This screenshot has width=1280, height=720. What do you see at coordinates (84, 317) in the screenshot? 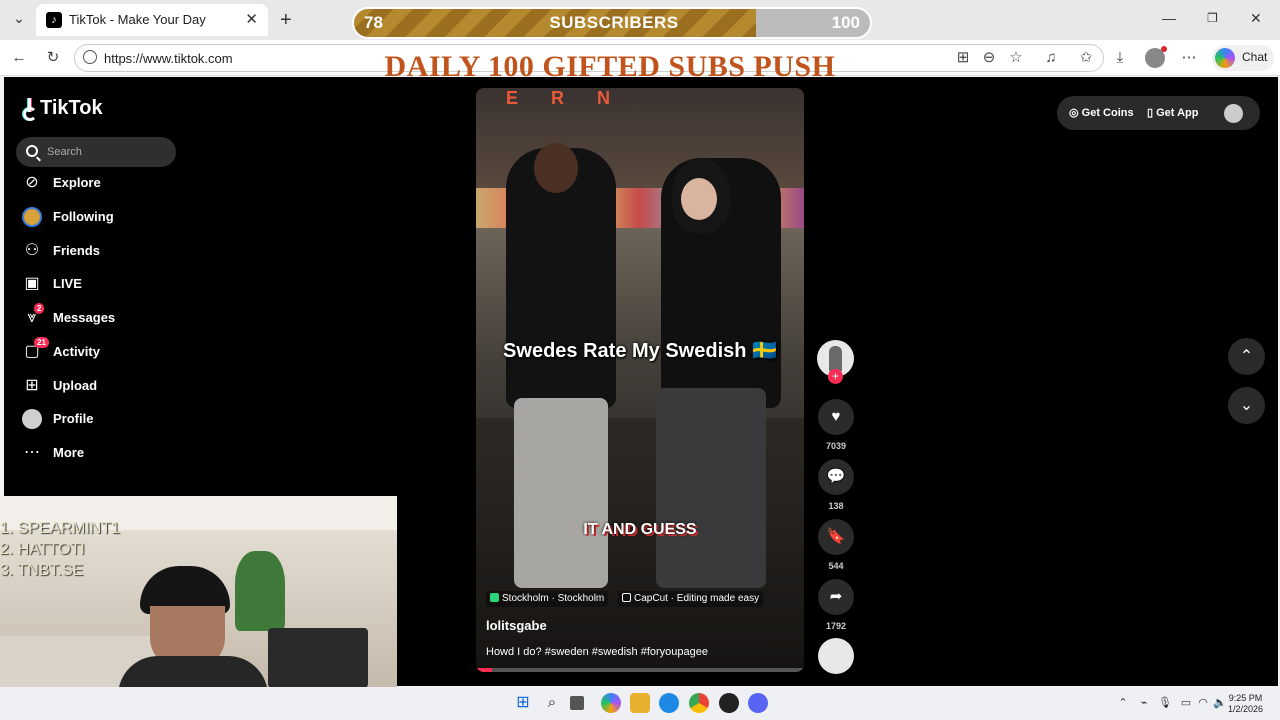
I see `sidebar-item-label: Messages` at bounding box center [84, 317].